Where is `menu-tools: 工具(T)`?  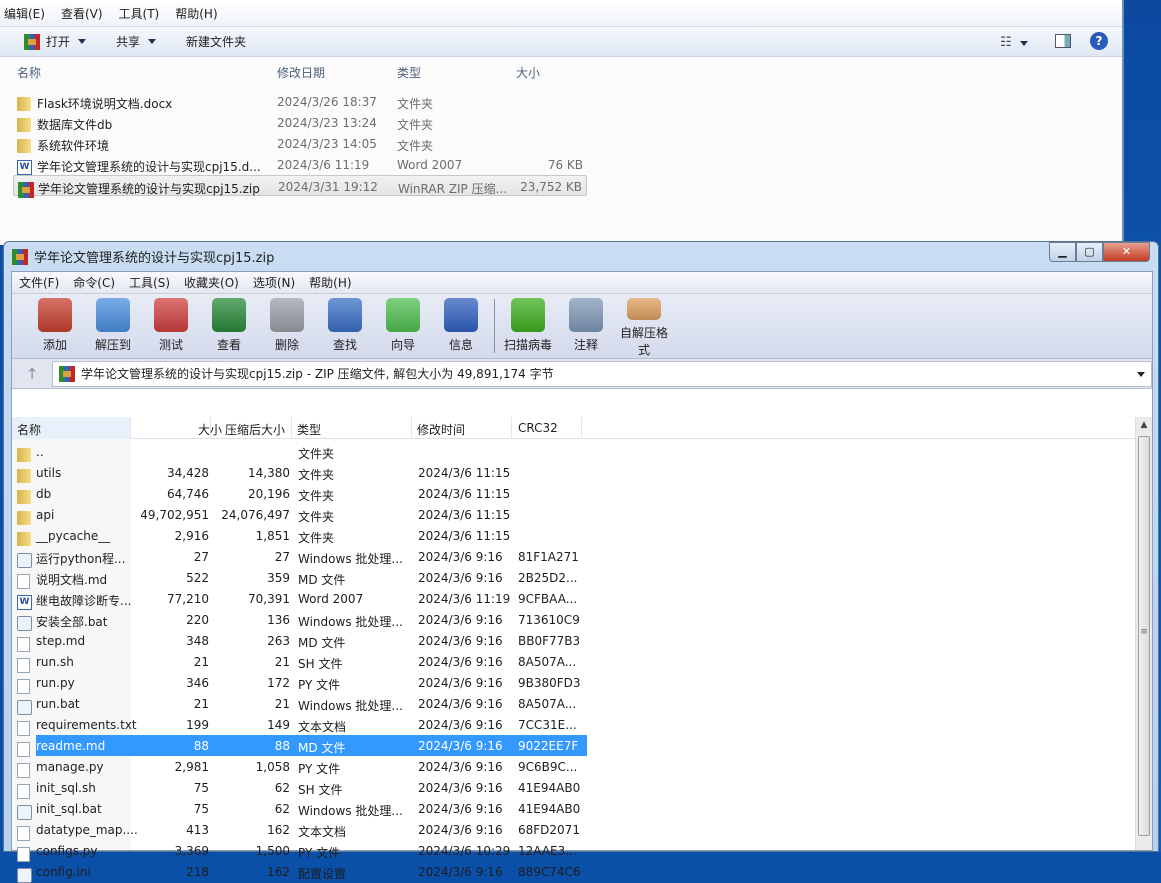
menu-tools: 工具(T) is located at coordinates (139, 13).